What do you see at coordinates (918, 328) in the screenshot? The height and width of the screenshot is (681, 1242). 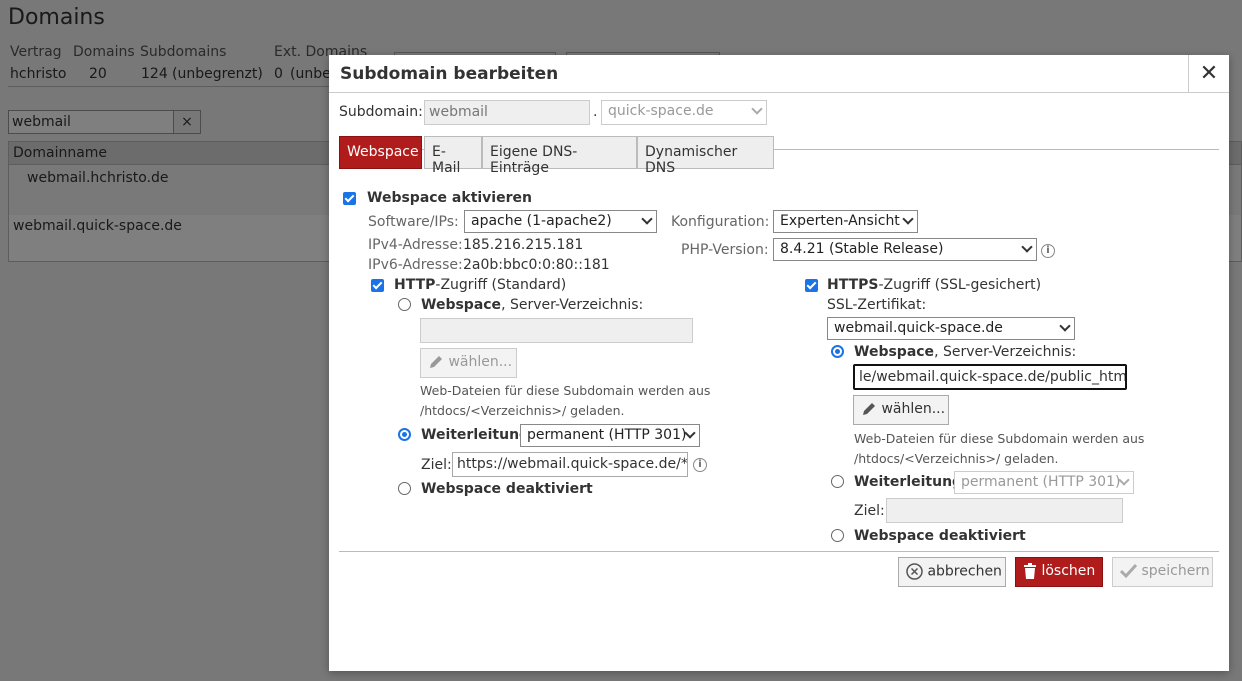 I see `ssl-select-value: webmail.quick-space.de` at bounding box center [918, 328].